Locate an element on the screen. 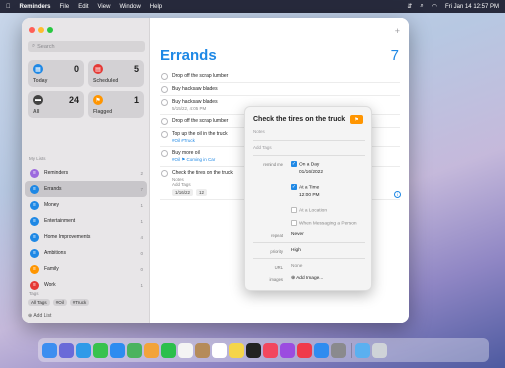 The image size is (505, 368). smart-list-label: All is located at coordinates (36, 112).